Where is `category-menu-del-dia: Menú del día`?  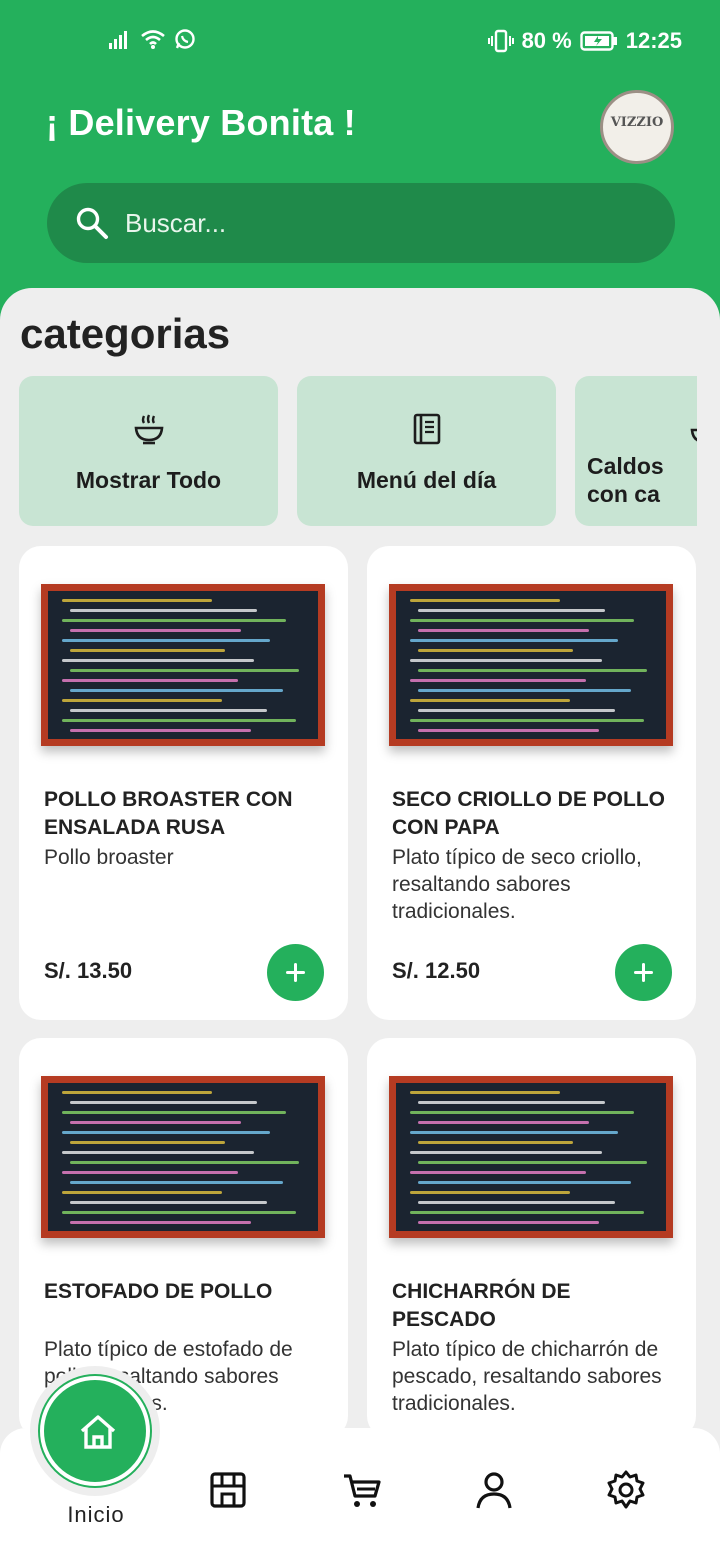
category-menu-del-dia: Menú del día is located at coordinates (426, 451).